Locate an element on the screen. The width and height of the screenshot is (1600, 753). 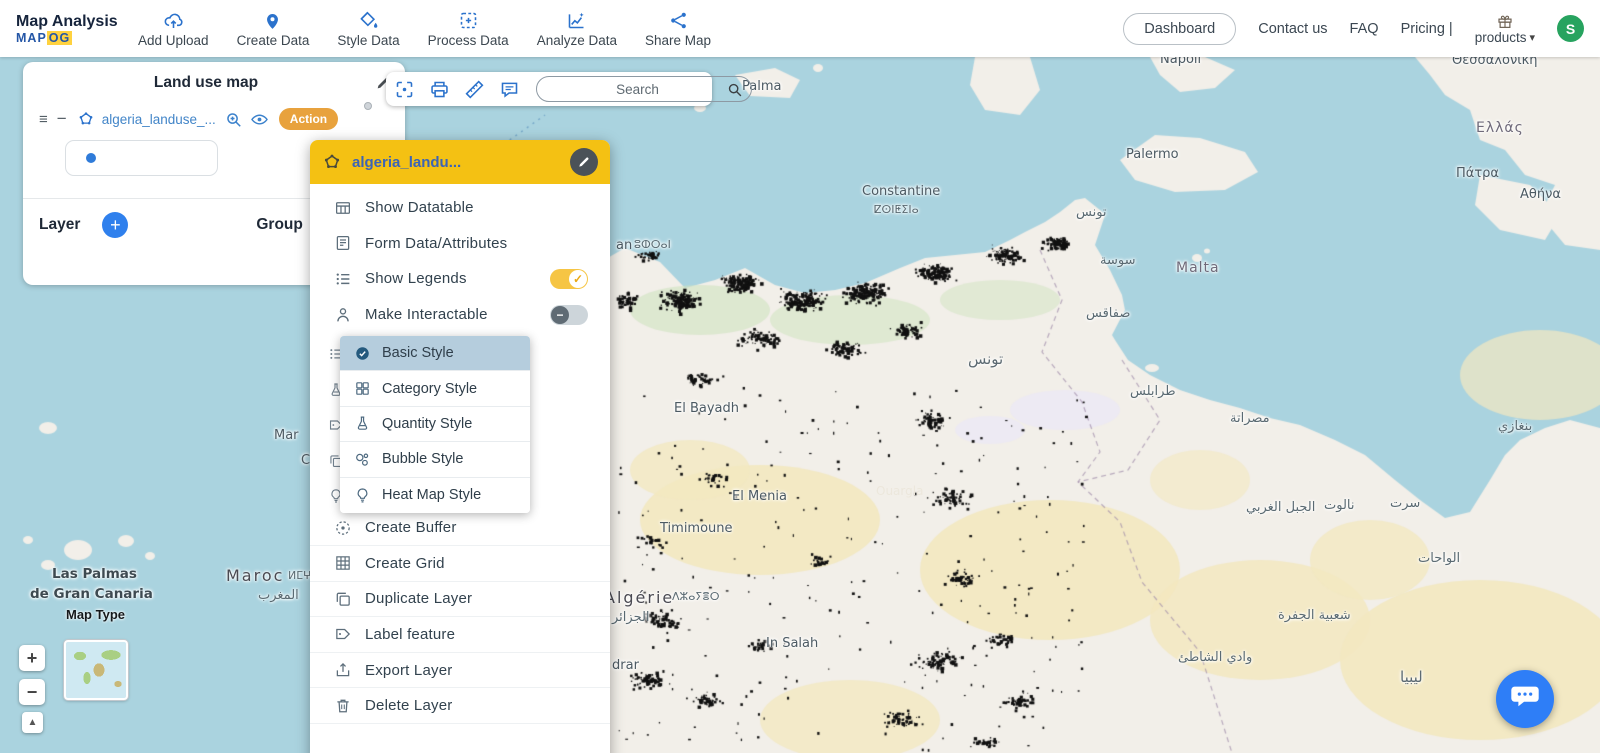
toggle-make-interactable: − is located at coordinates (569, 314).